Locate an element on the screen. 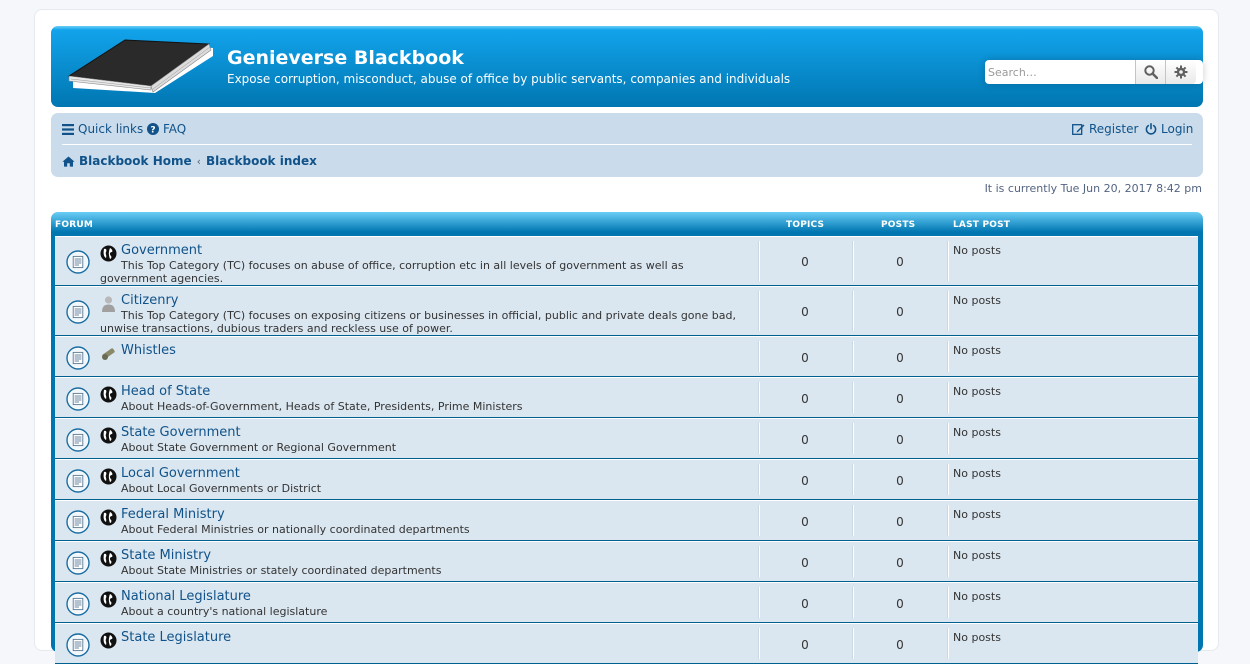 Image resolution: width=1250 pixels, height=664 pixels. faq-link: ? FAQ is located at coordinates (166, 129).